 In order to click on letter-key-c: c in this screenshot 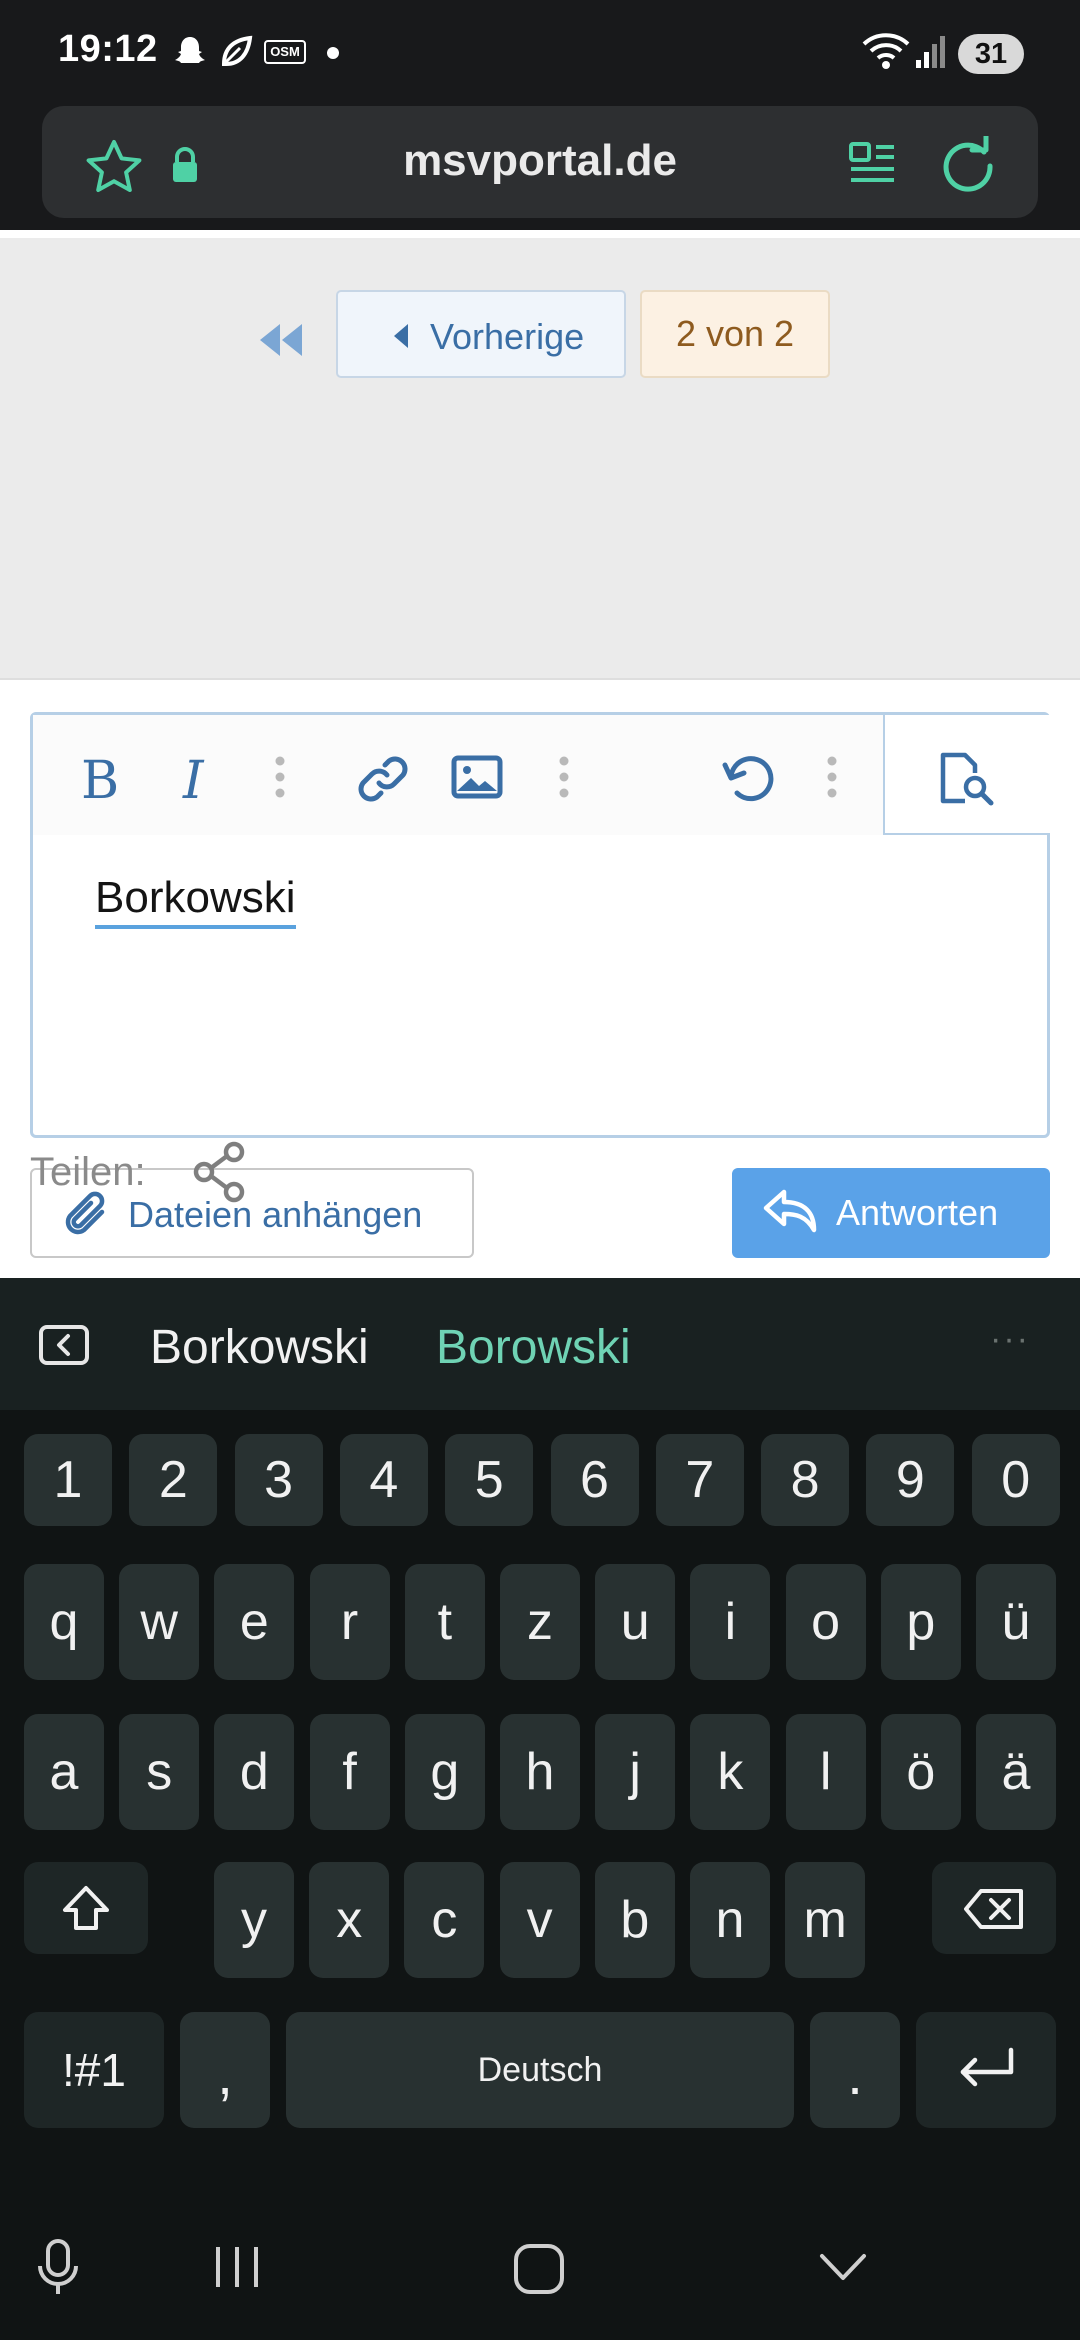, I will do `click(444, 1920)`.